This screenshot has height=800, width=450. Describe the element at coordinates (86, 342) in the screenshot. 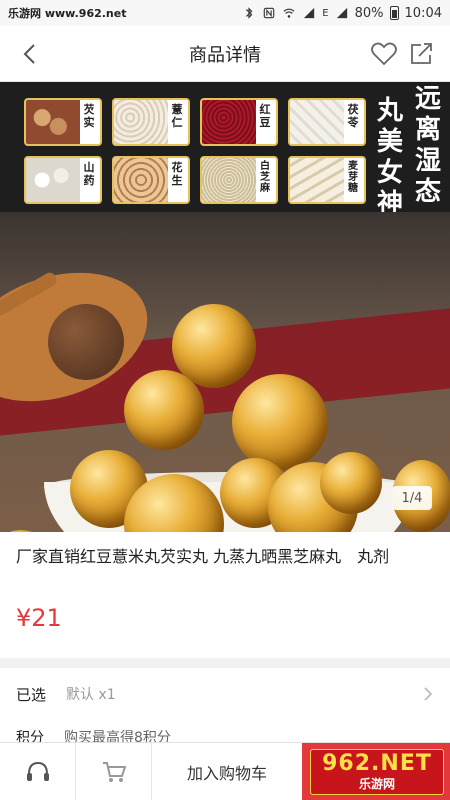

I see `unwrapped-pill-image` at that location.